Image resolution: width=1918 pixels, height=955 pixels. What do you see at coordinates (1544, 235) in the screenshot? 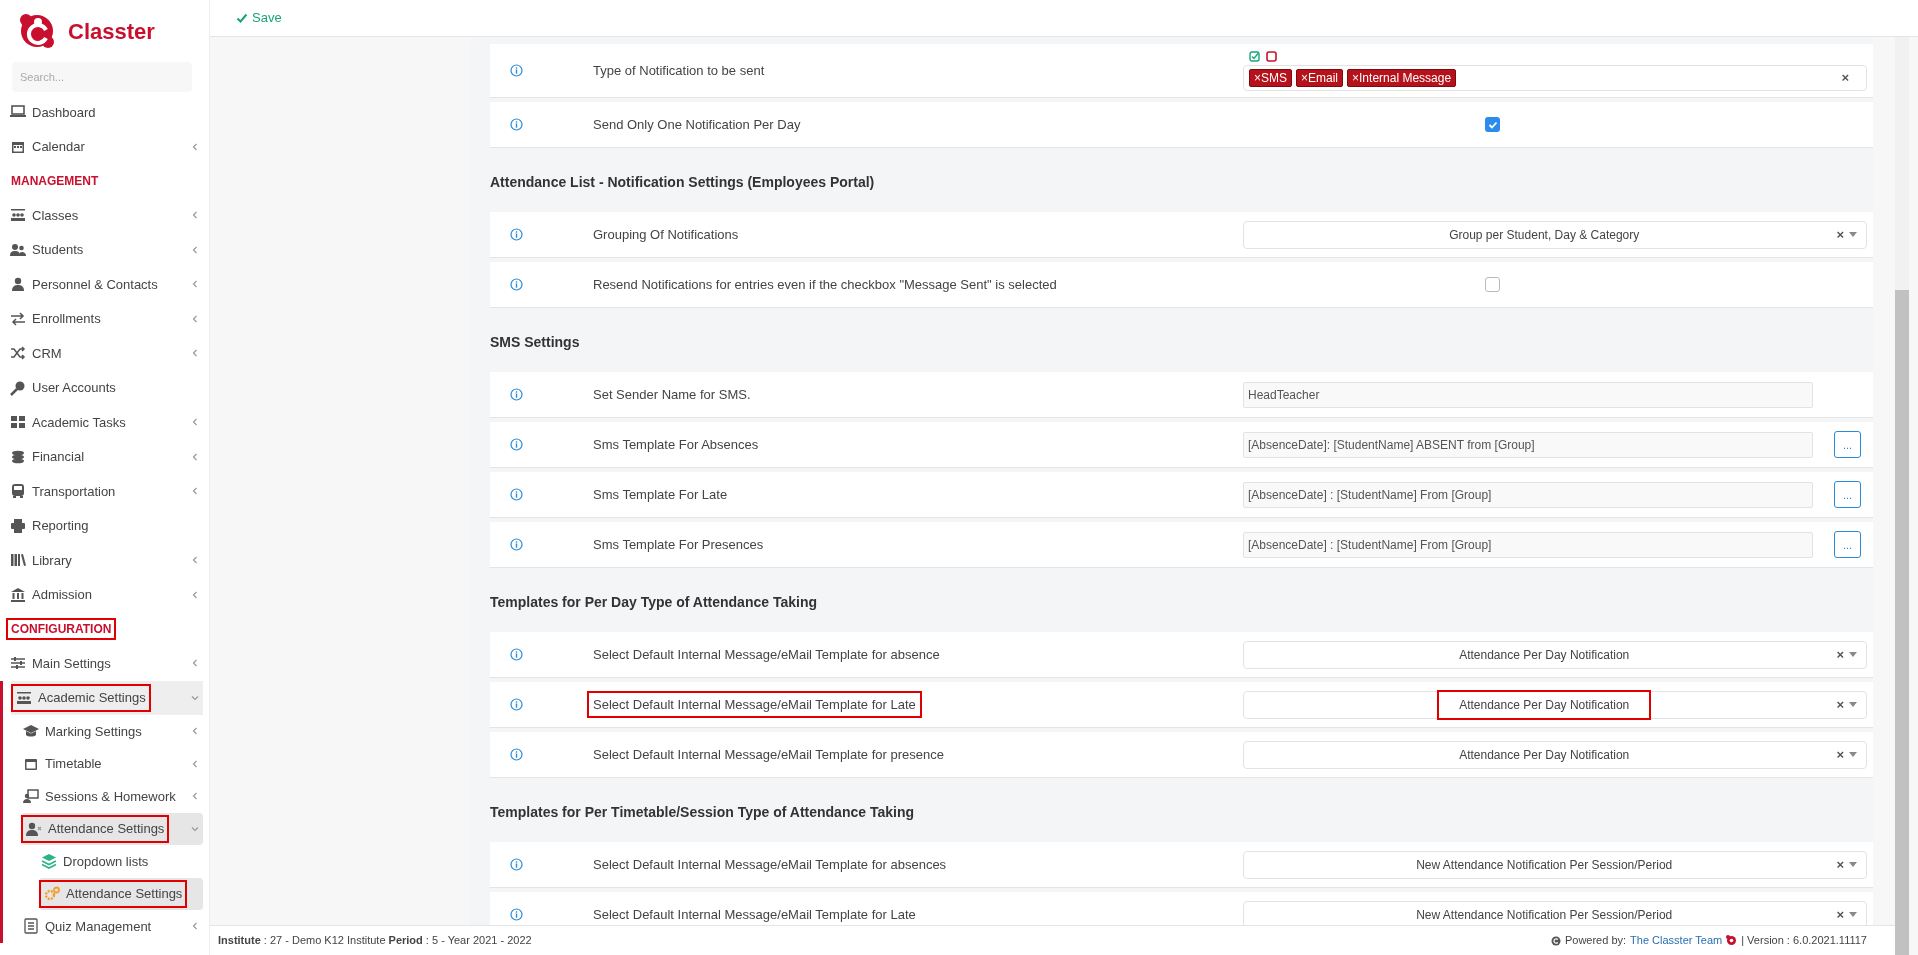
I see `select-value: Group per Student, Day & Category` at bounding box center [1544, 235].